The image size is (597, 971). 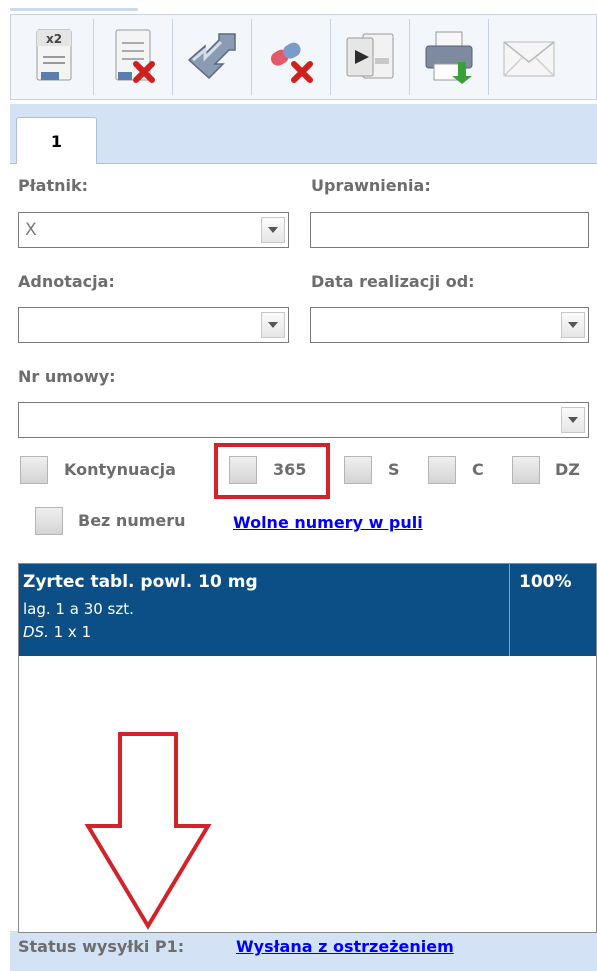 I want to click on drug-package: lag. 1 a 30 szt., so click(x=78, y=609).